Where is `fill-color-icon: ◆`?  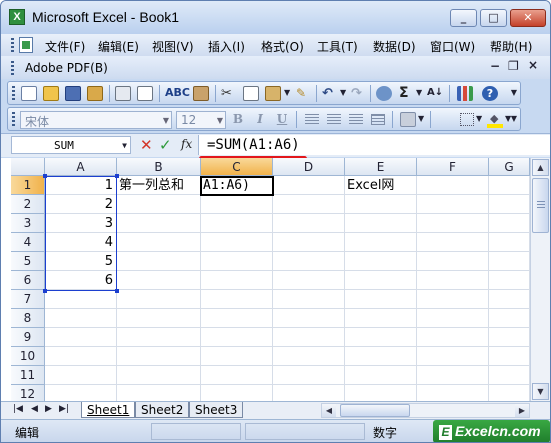
fill-color-icon: ◆ is located at coordinates (495, 120).